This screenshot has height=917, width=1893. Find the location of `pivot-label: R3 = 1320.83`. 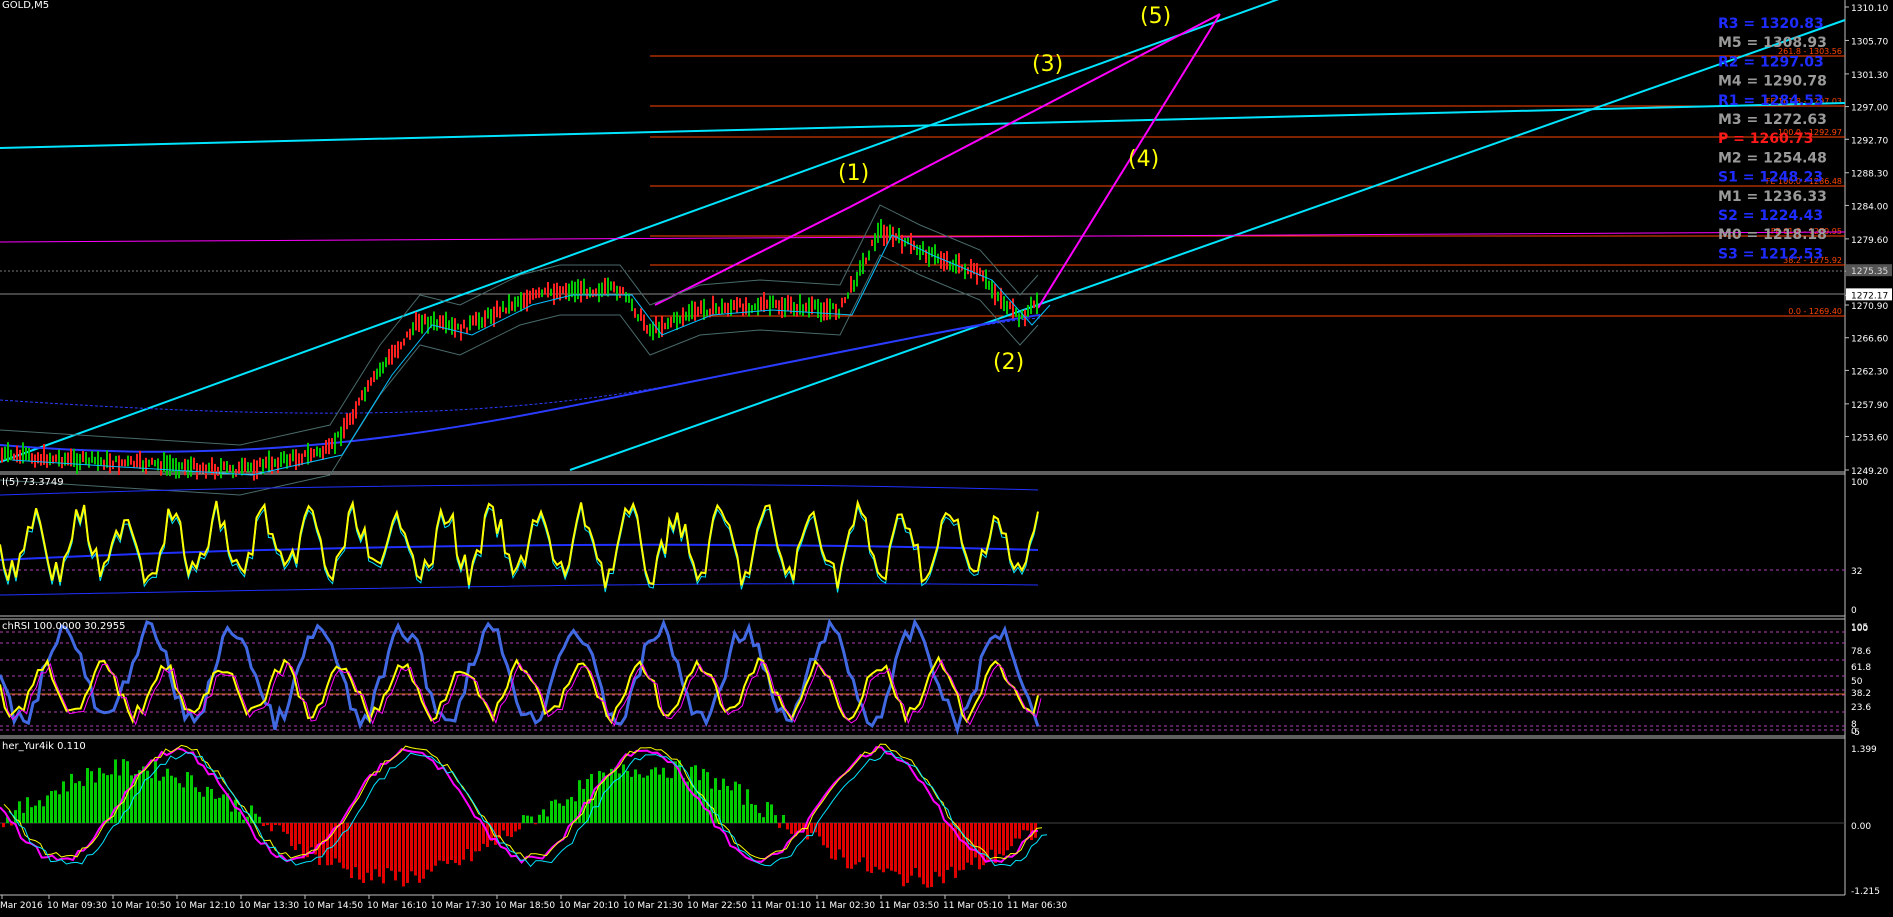

pivot-label: R3 = 1320.83 is located at coordinates (1771, 24).